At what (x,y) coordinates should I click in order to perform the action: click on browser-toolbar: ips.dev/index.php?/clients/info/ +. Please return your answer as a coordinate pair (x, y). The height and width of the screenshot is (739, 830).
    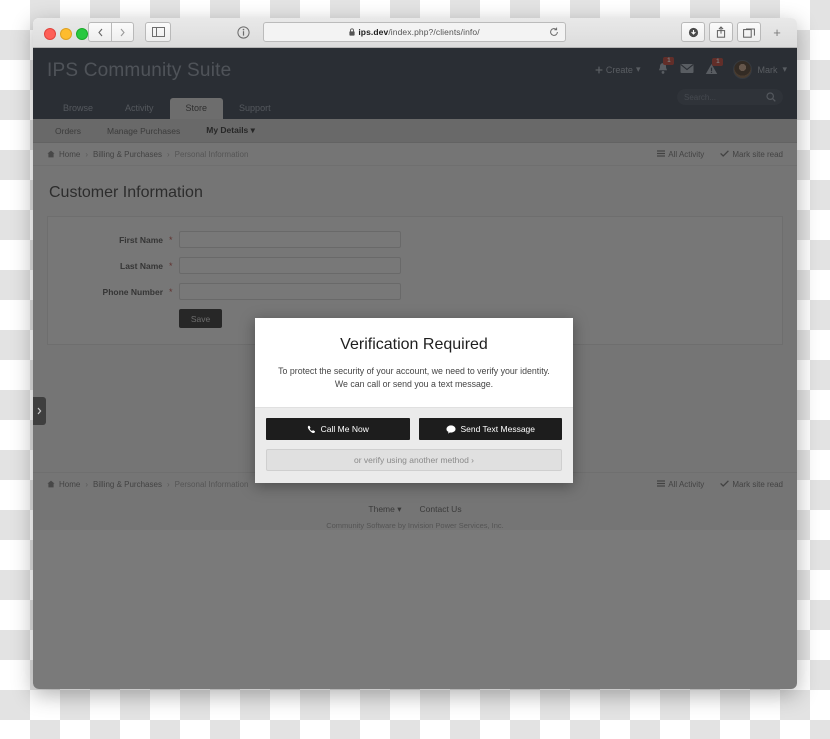
    Looking at the image, I should click on (415, 33).